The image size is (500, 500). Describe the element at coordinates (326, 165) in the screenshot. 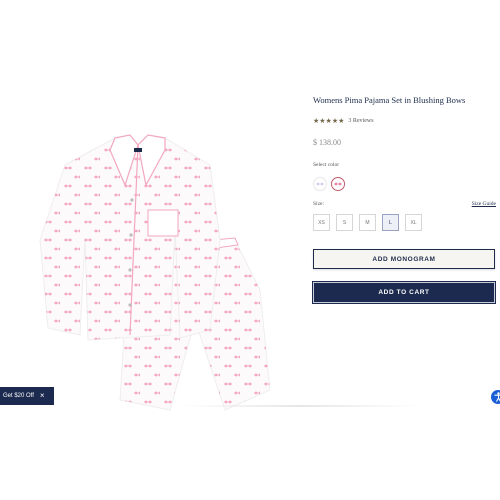

I see `color-label: Select color` at that location.